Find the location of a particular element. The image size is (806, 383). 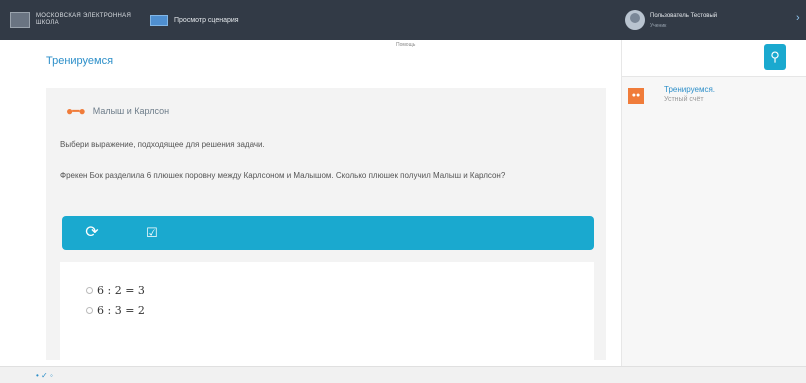

nav-scenario-link: Просмотр сценария is located at coordinates (194, 20).